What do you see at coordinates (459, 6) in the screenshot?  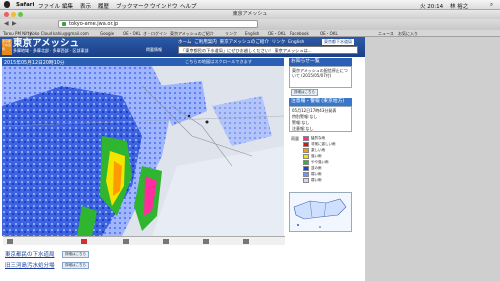 I see `menubar-user: 林 裕之` at bounding box center [459, 6].